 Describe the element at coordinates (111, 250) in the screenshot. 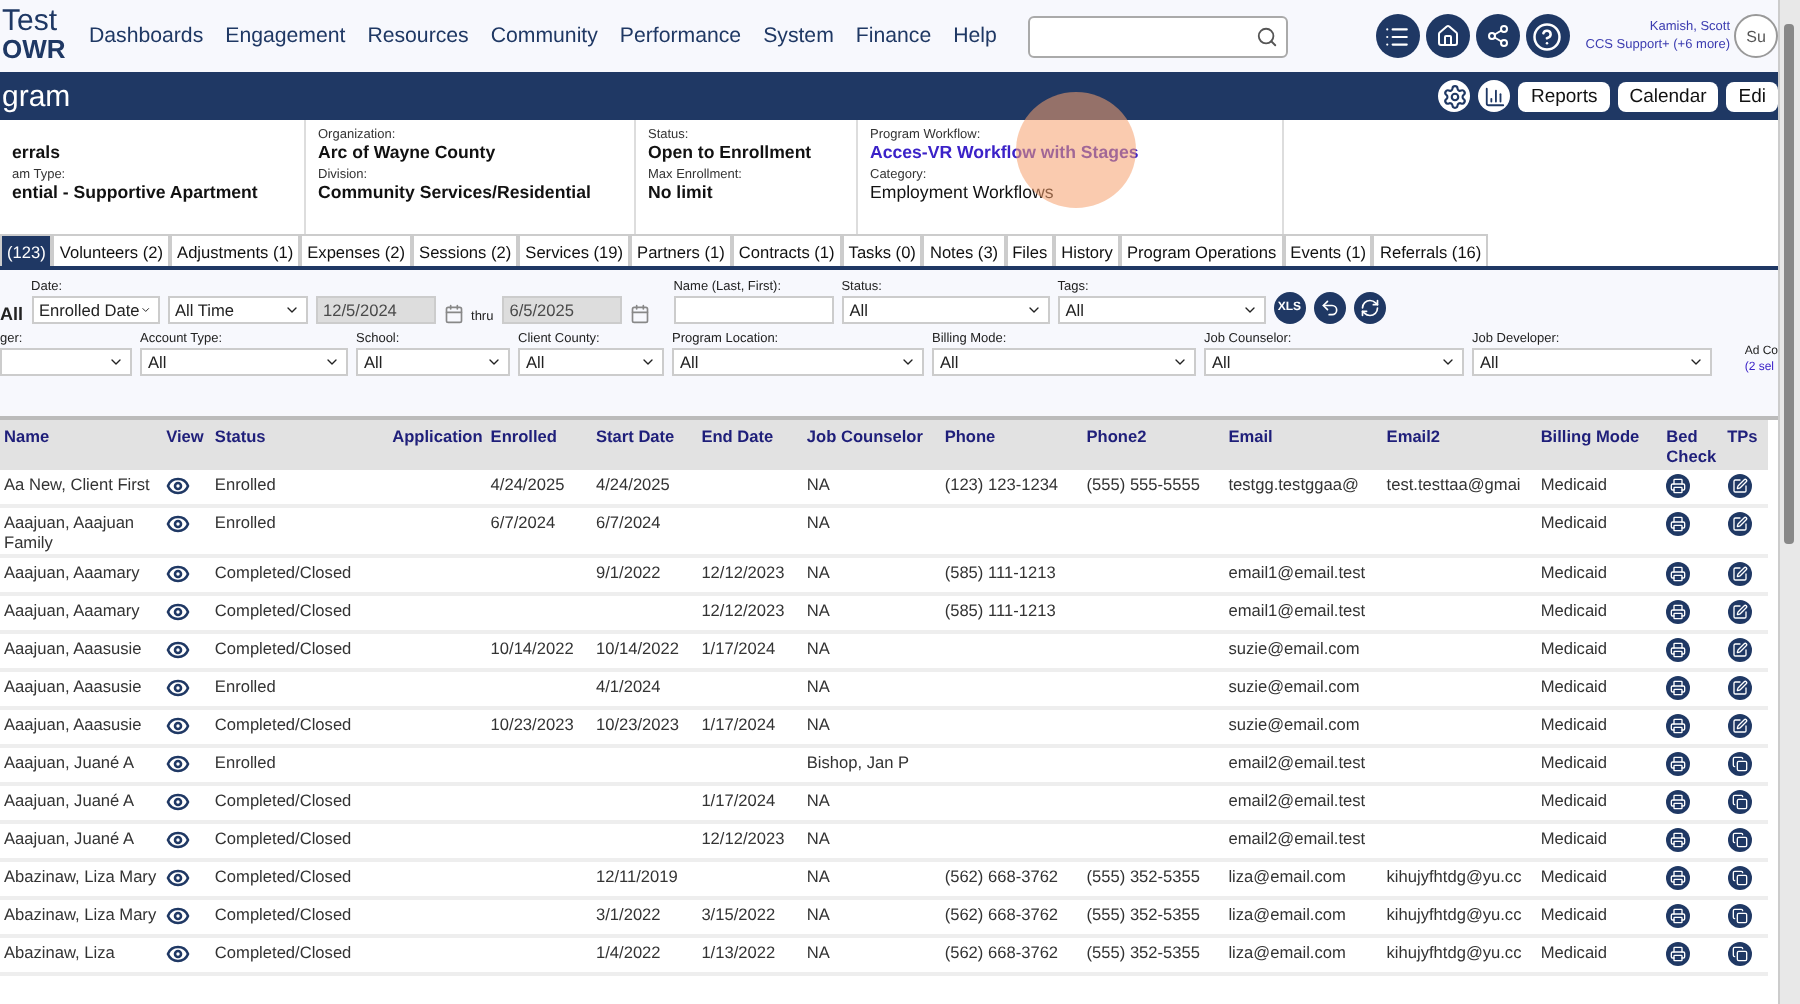

I see `tab: Volunteers (2)` at that location.